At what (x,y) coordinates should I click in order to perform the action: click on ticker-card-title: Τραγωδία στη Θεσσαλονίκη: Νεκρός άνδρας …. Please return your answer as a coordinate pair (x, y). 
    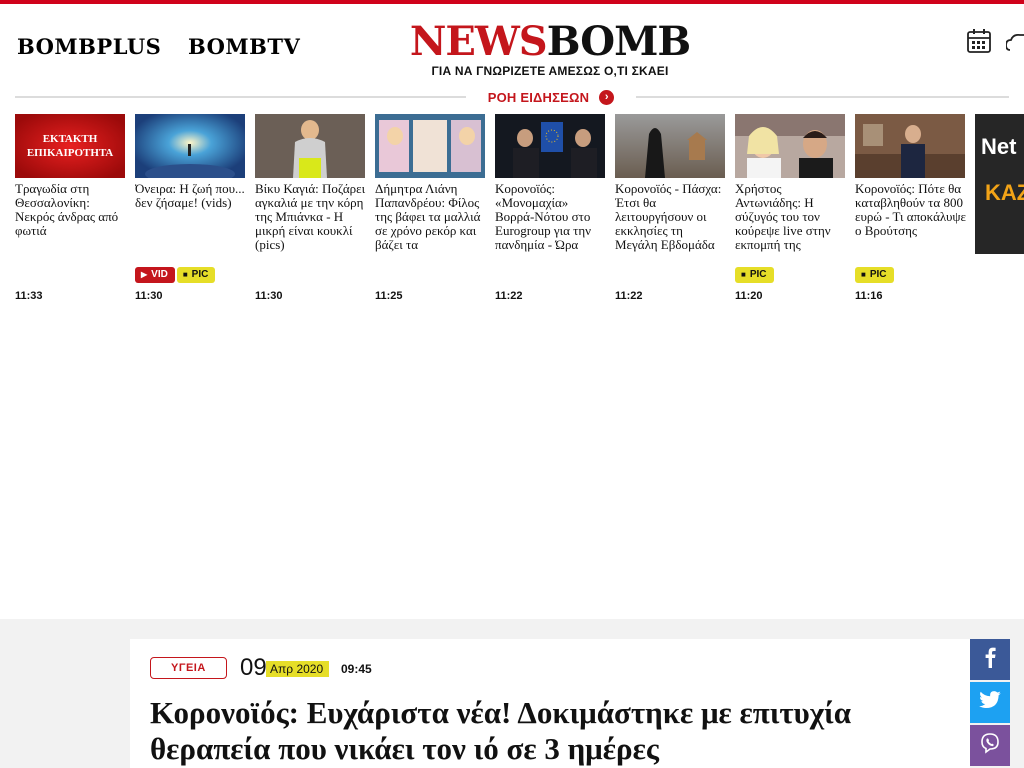
    Looking at the image, I should click on (71, 217).